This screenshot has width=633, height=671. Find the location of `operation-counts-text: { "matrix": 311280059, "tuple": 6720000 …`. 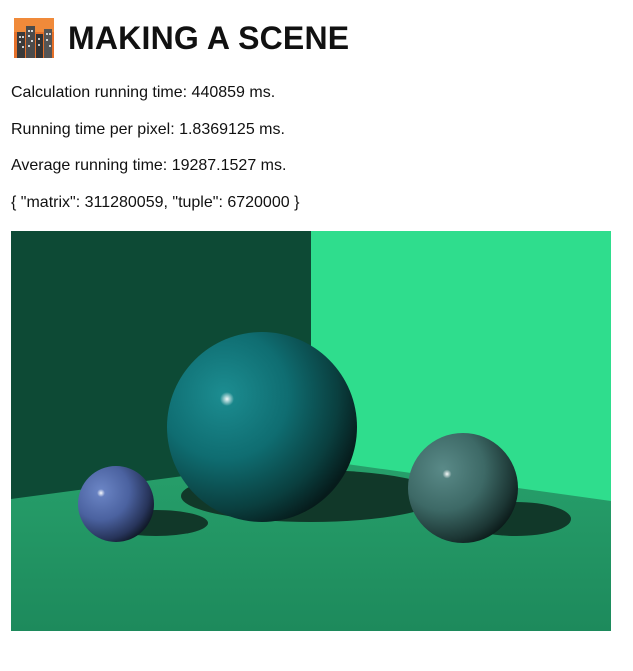

operation-counts-text: { "matrix": 311280059, "tuple": 6720000 … is located at coordinates (155, 202).